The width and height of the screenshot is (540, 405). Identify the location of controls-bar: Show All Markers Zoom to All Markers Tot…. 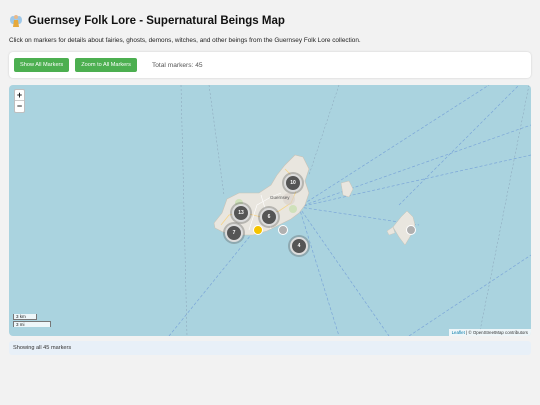
(270, 65).